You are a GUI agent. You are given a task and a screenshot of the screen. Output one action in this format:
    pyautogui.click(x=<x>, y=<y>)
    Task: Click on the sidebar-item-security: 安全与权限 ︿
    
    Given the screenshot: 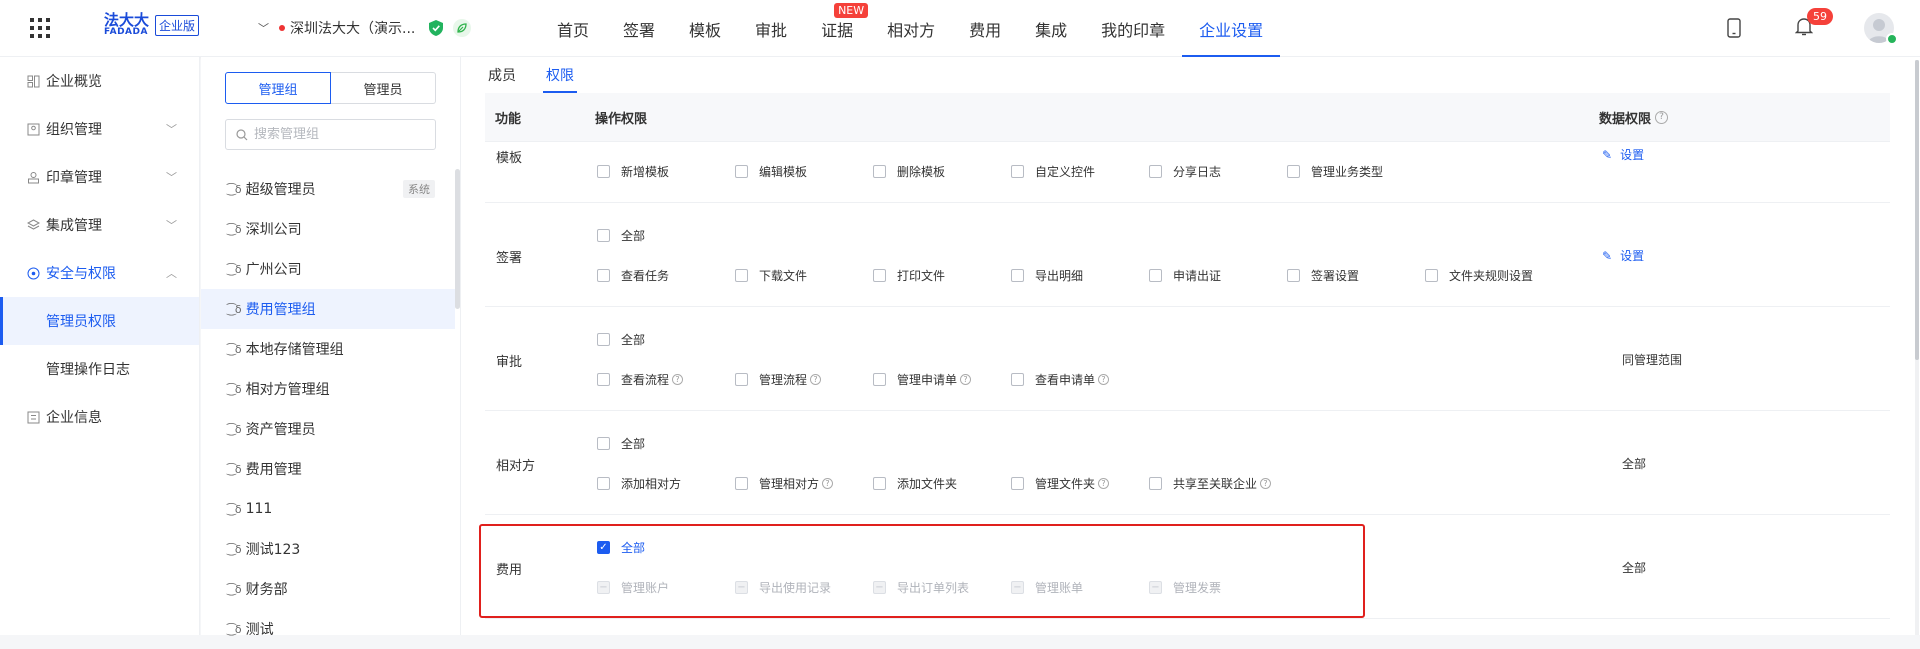 What is the action you would take?
    pyautogui.click(x=99, y=273)
    